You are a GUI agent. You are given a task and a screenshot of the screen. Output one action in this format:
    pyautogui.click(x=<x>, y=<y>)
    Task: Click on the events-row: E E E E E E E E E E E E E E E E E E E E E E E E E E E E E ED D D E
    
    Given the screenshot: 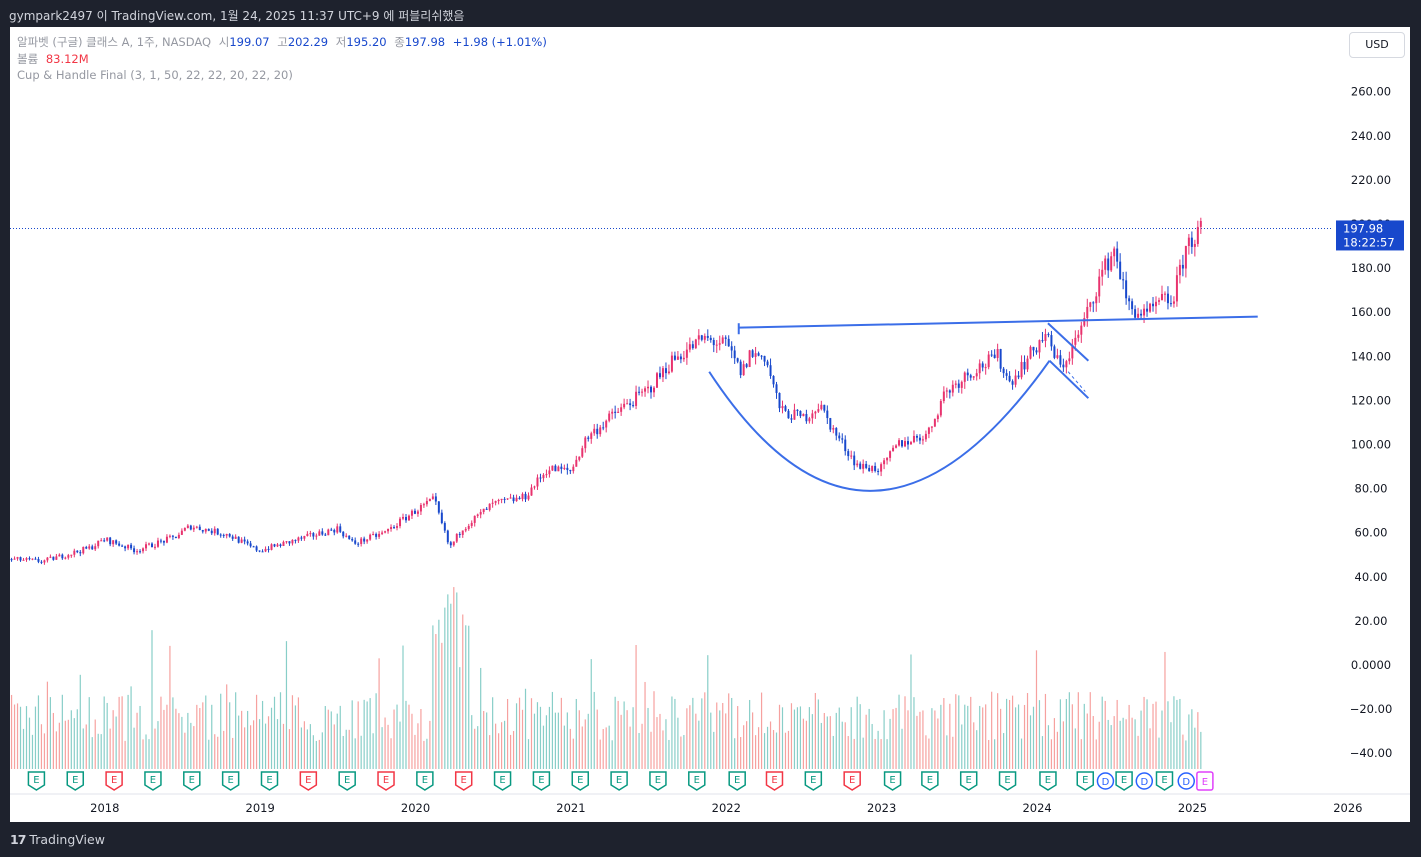 What is the action you would take?
    pyautogui.click(x=620, y=781)
    